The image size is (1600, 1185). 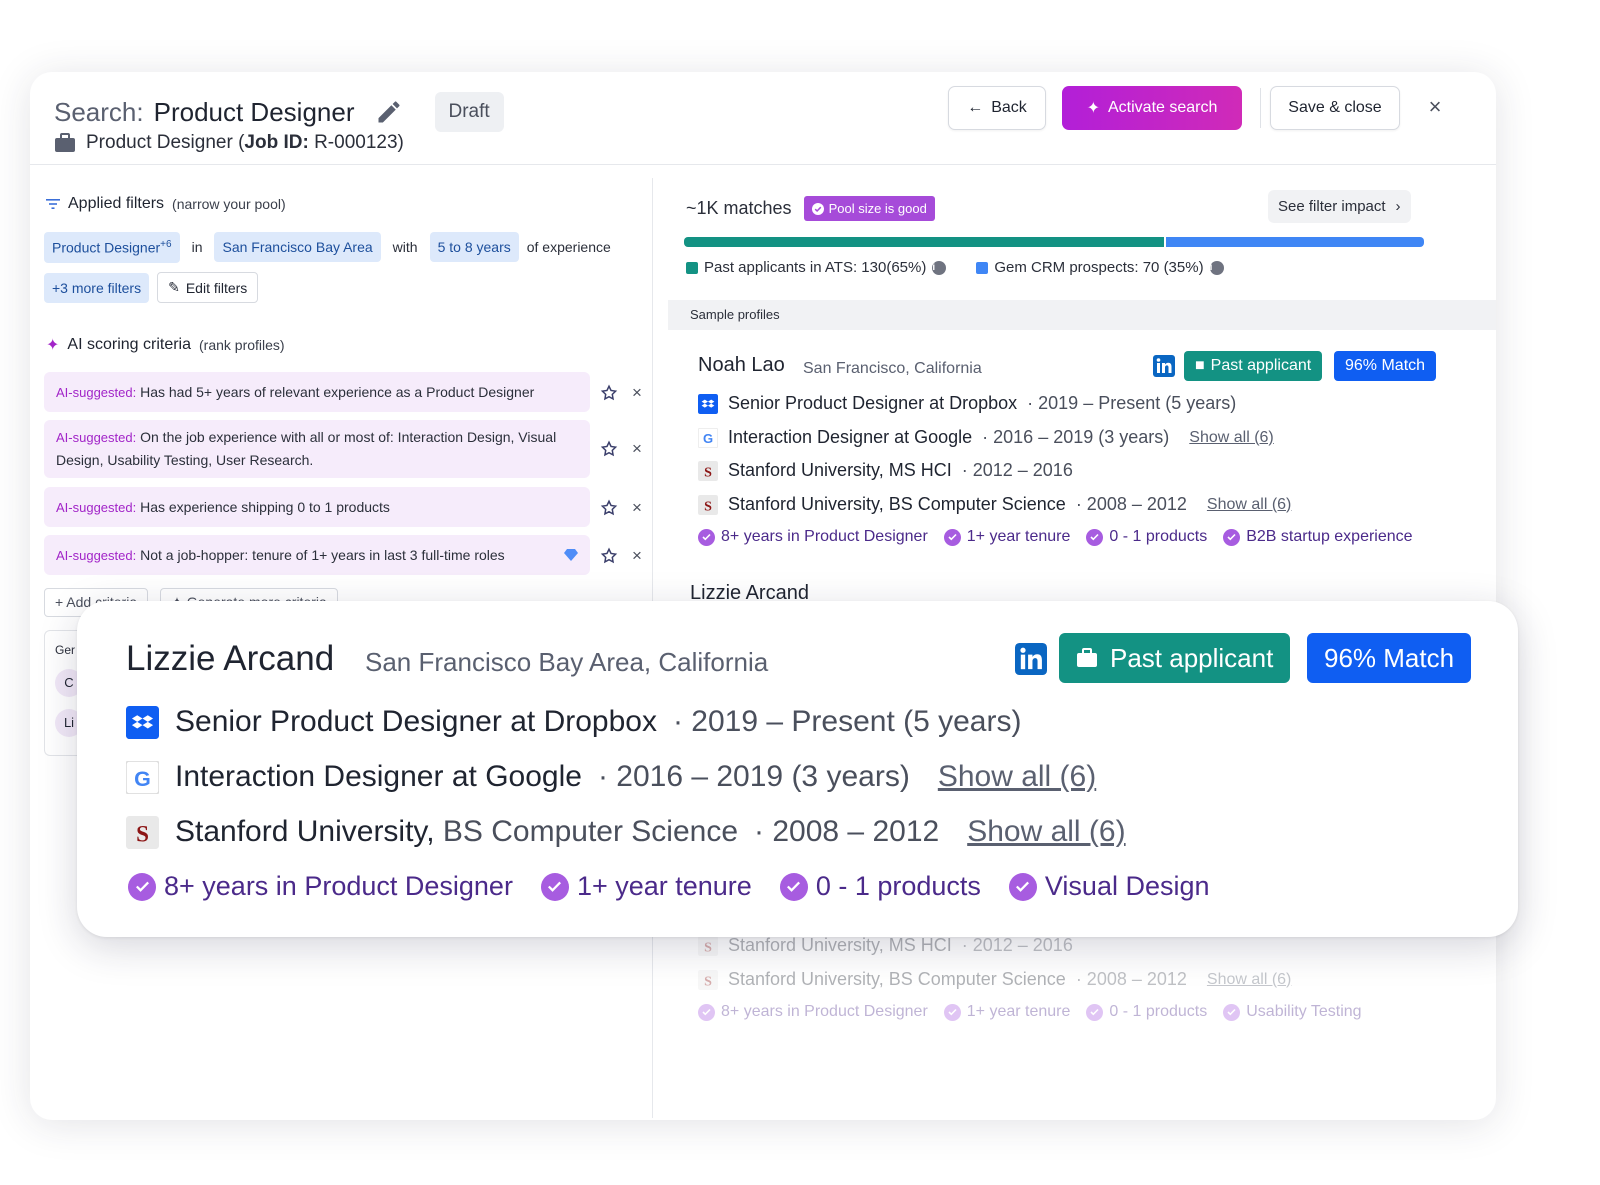 I want to click on save-close-button: Save & close, so click(x=1335, y=108).